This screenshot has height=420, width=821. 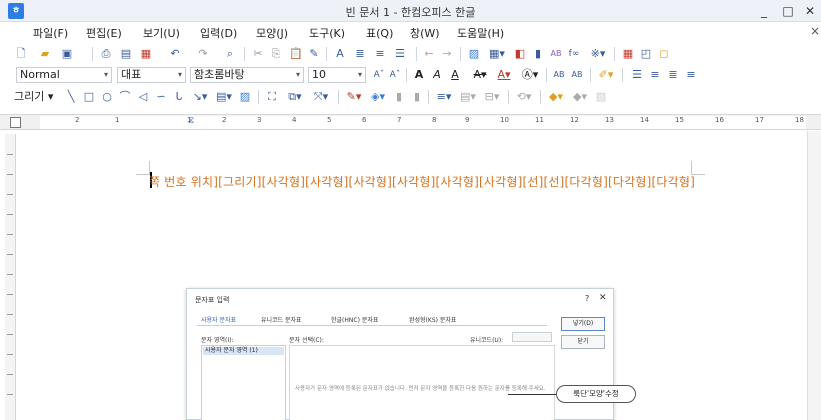 What do you see at coordinates (218, 319) in the screenshot?
I see `tab-user-charmap: 사용자 문자표` at bounding box center [218, 319].